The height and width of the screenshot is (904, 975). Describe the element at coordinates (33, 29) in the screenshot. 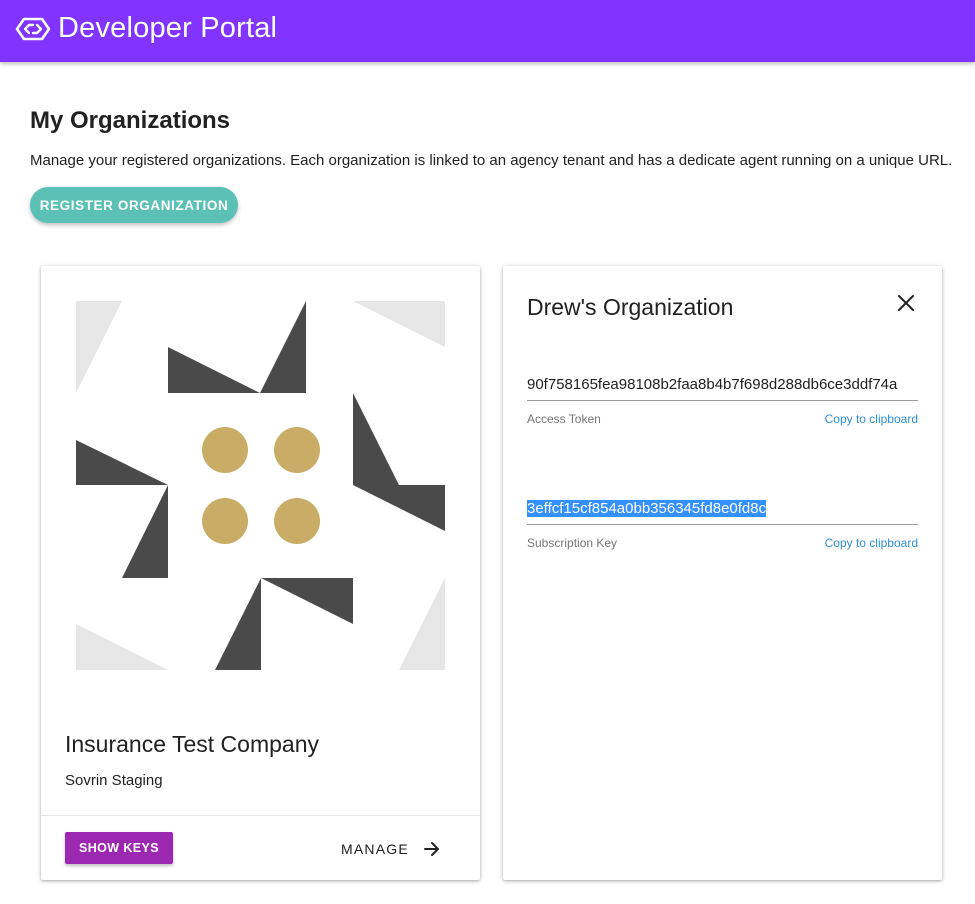

I see `link-logo-icon` at that location.